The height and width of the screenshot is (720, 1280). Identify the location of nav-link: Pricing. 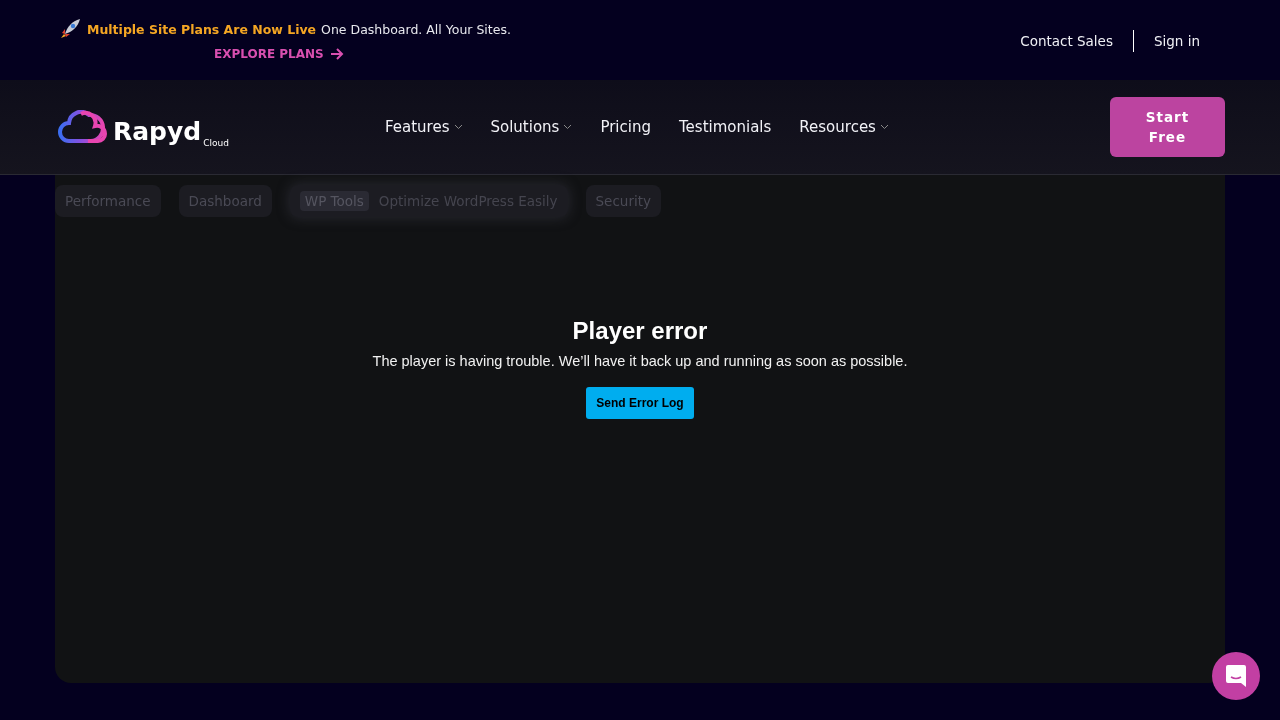
(625, 127).